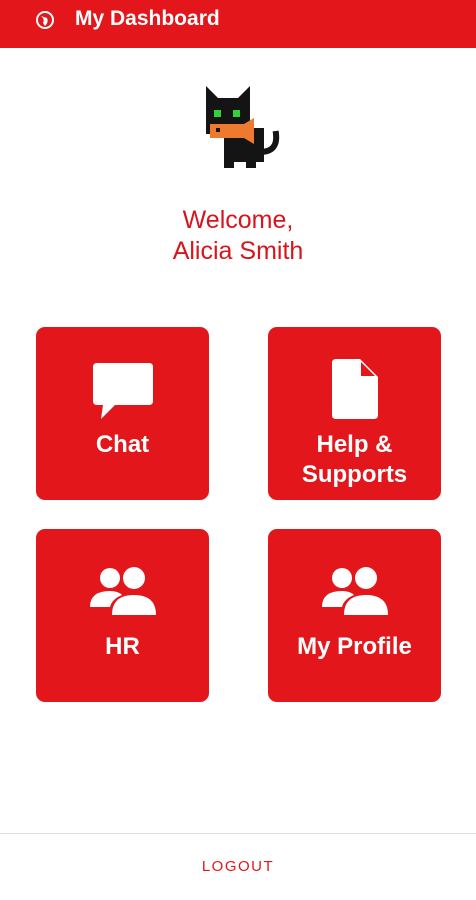 The image size is (476, 900). Describe the element at coordinates (122, 391) in the screenshot. I see `chat-bubble-icon` at that location.